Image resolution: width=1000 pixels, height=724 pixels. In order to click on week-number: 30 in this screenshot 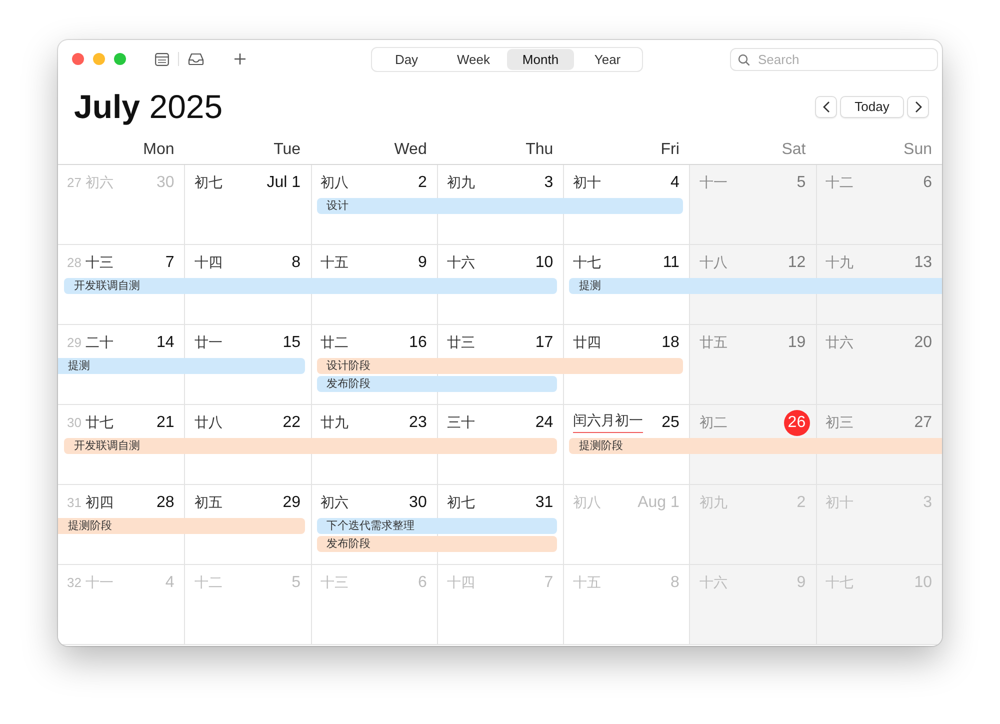, I will do `click(74, 422)`.